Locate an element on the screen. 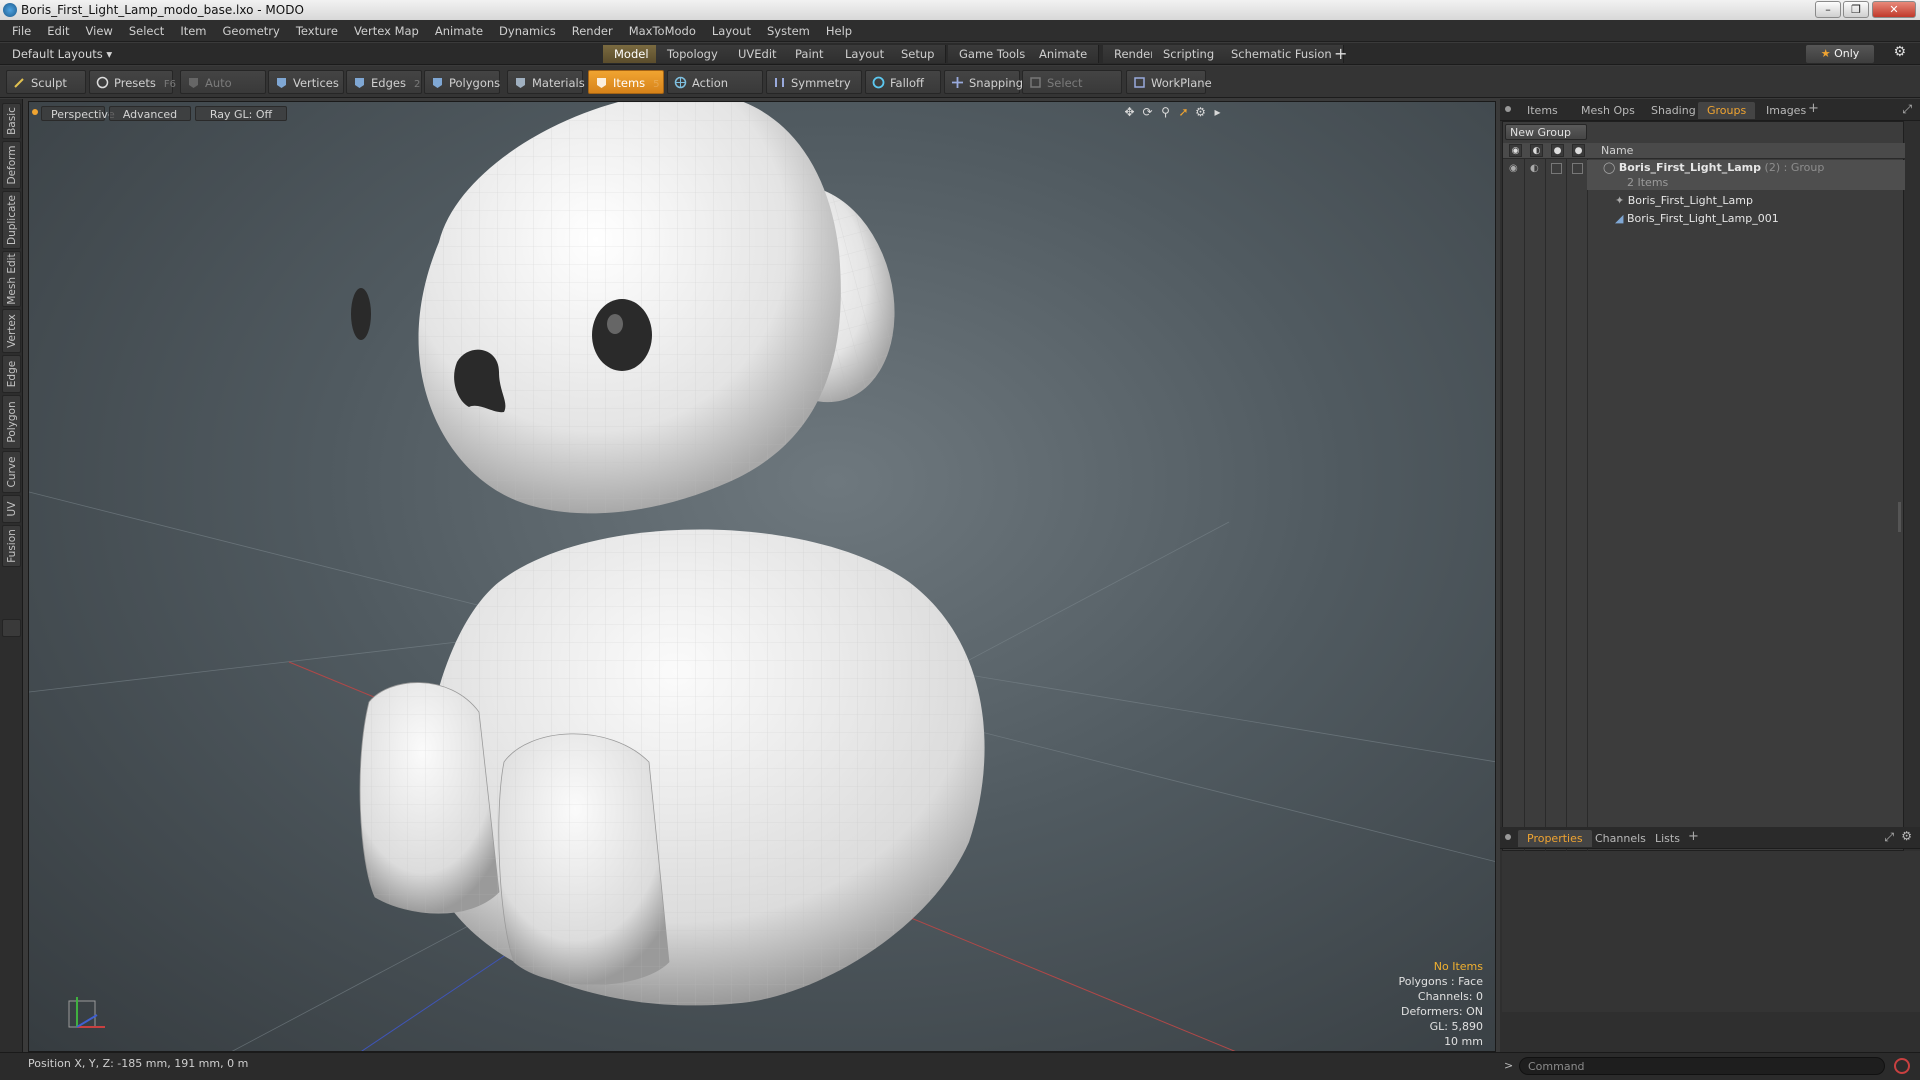  action-center-button: Action Center is located at coordinates (715, 92).